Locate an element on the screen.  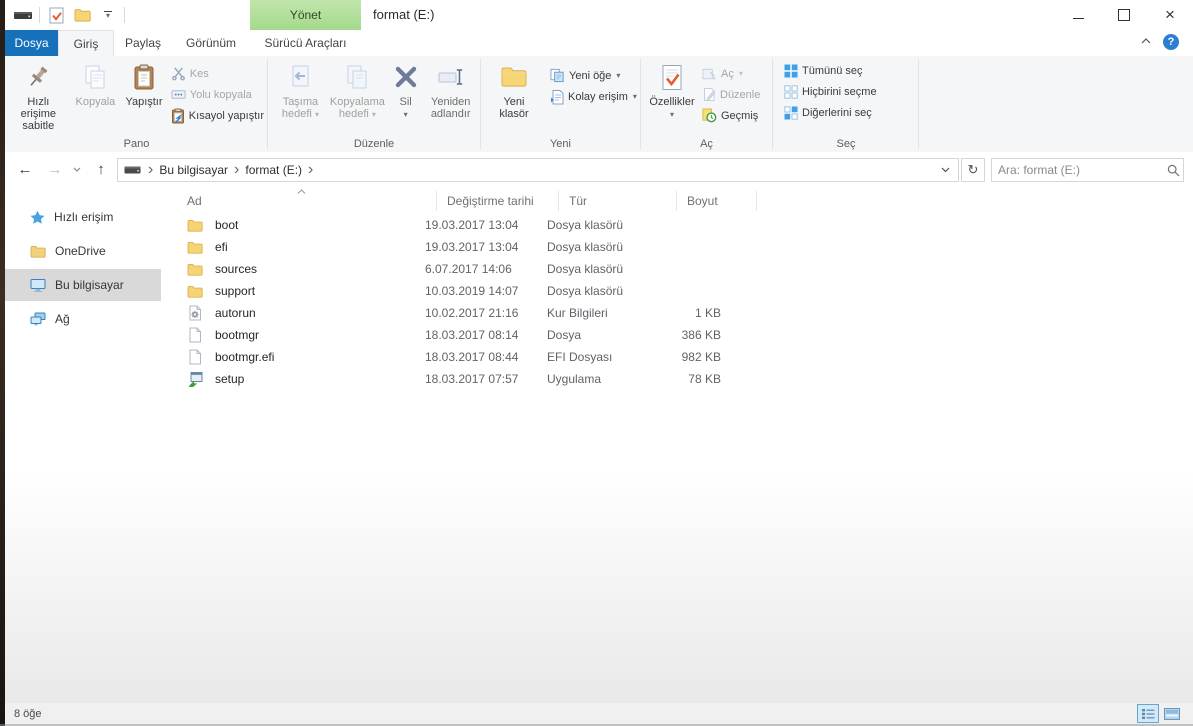
tab-giris: Giriş is located at coordinates (86, 43).